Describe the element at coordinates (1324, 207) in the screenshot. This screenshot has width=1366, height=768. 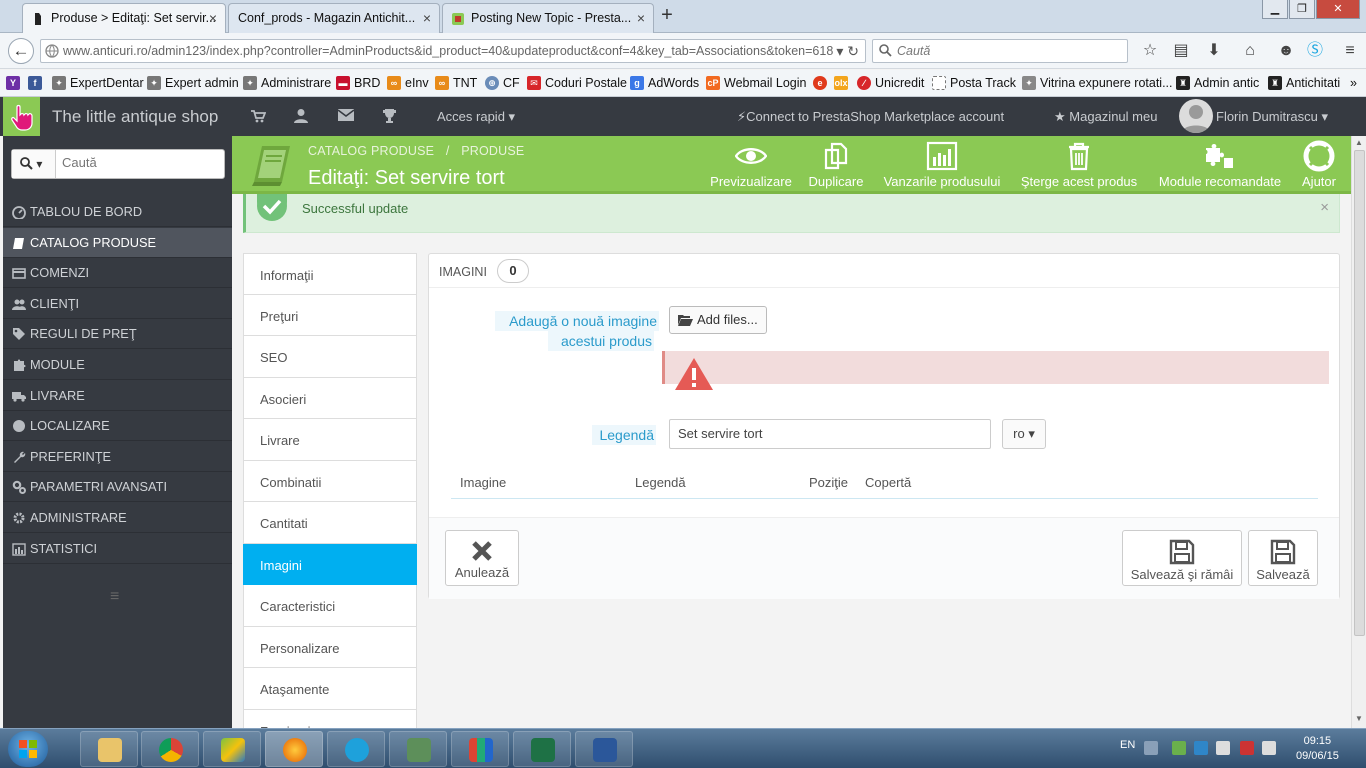
I see `alert-close-icon: ×` at that location.